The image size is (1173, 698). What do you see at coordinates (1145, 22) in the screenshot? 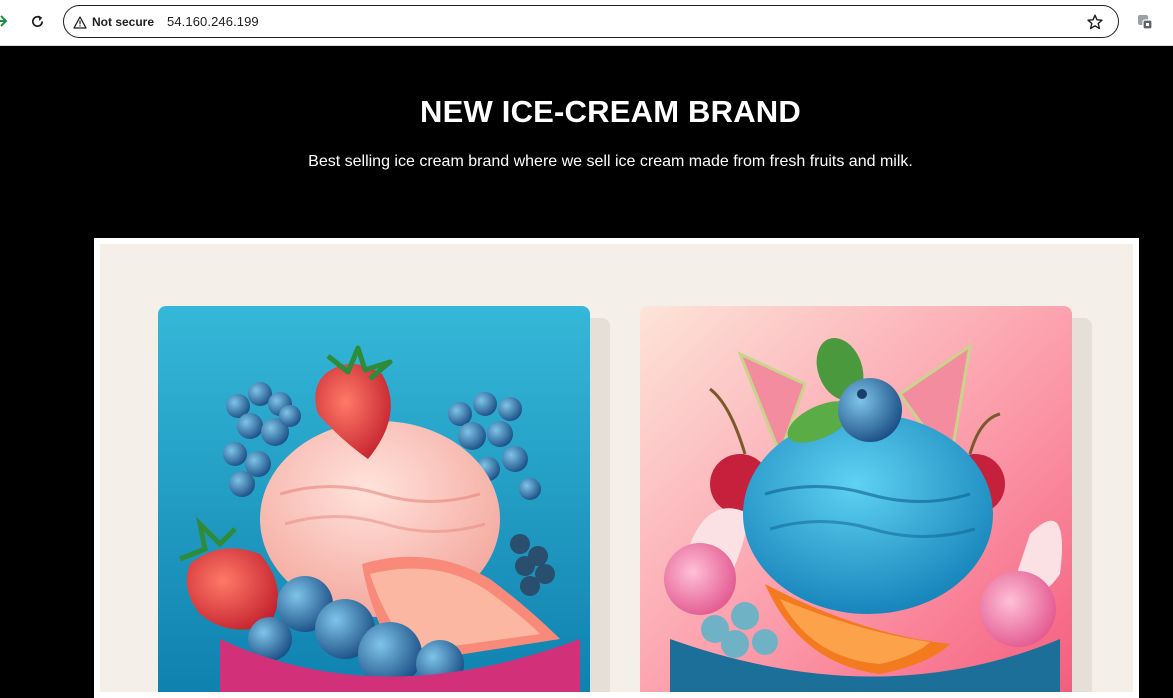
I see `extension-icon` at bounding box center [1145, 22].